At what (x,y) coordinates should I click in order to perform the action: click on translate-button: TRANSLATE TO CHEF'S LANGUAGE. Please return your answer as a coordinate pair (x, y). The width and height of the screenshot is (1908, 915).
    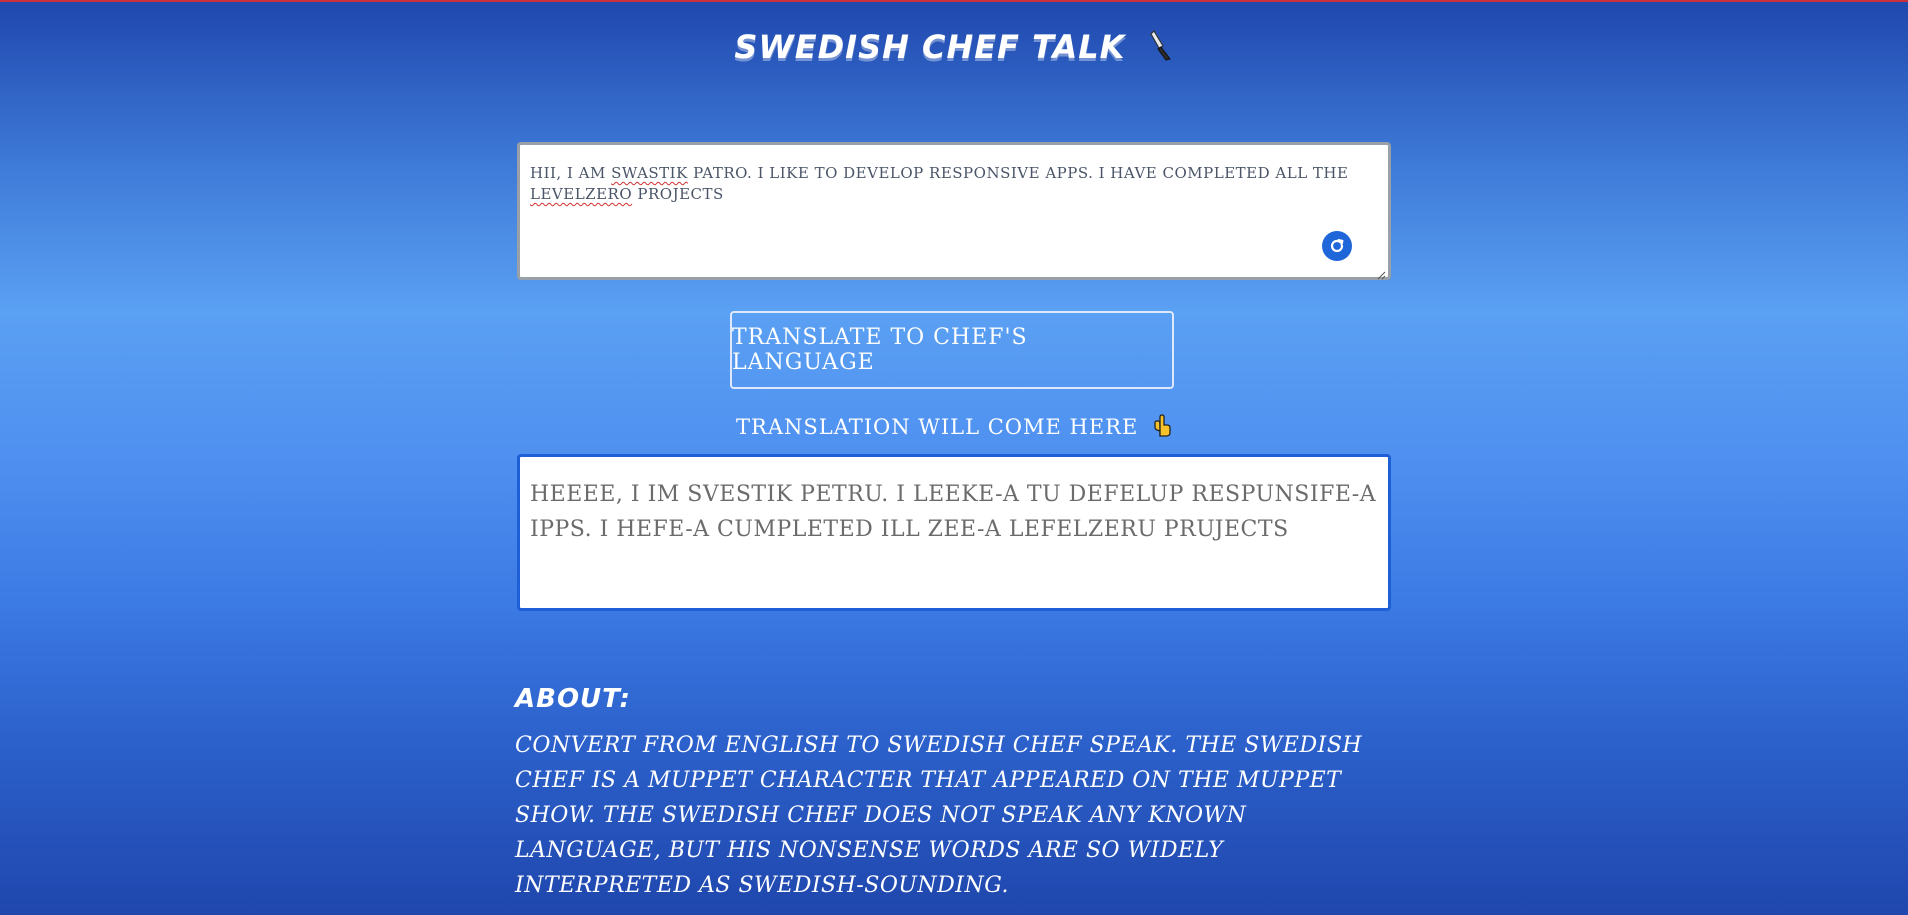
    Looking at the image, I should click on (952, 350).